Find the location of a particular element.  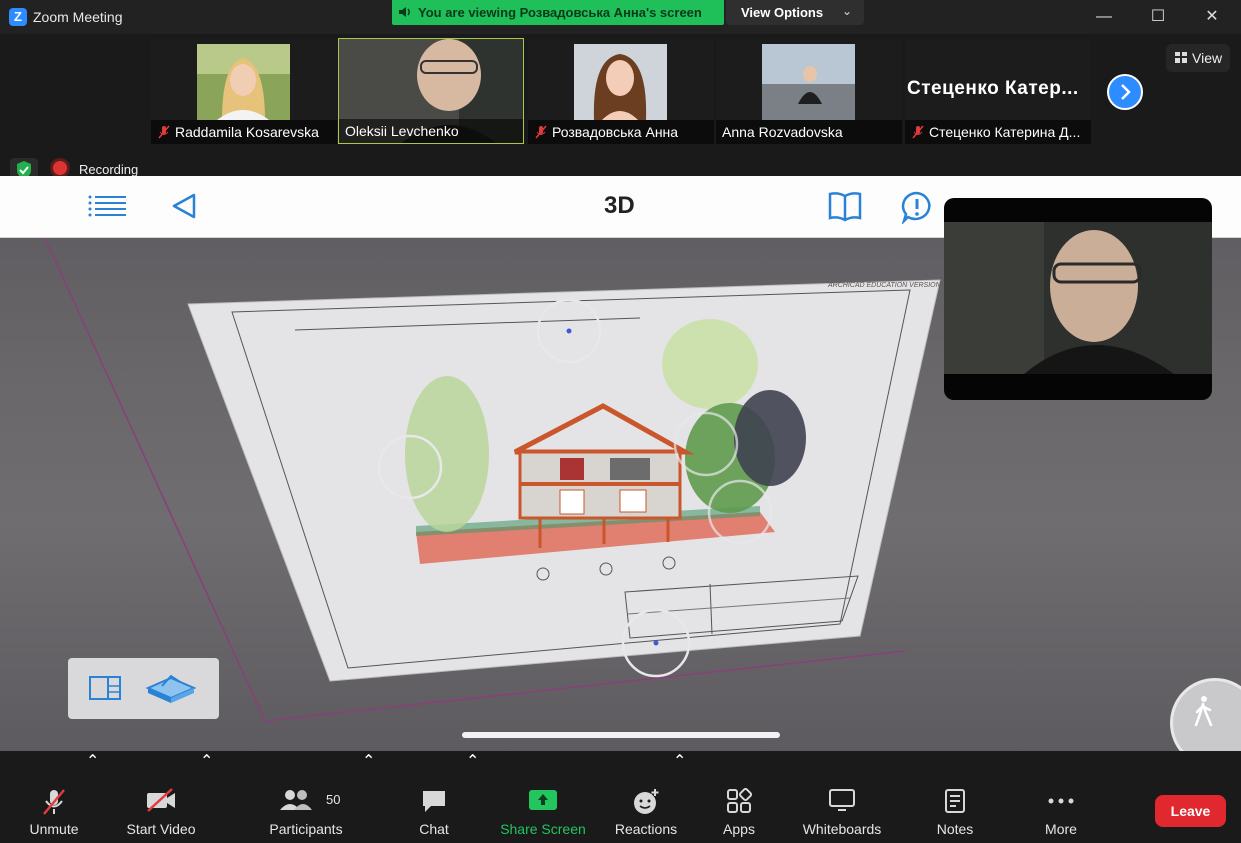

participants-options-chevron-icon: ⌃ is located at coordinates (368, 797).